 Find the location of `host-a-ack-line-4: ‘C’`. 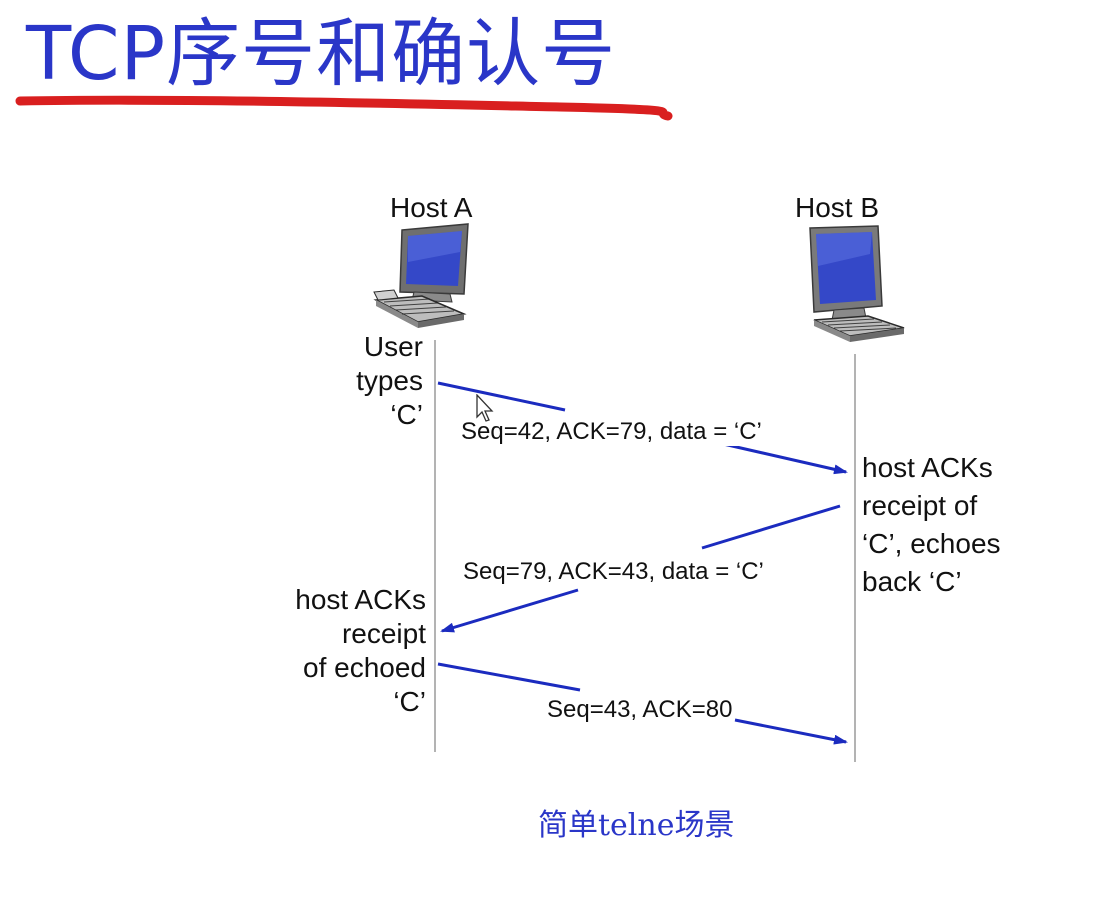

host-a-ack-line-4: ‘C’ is located at coordinates (409, 701).